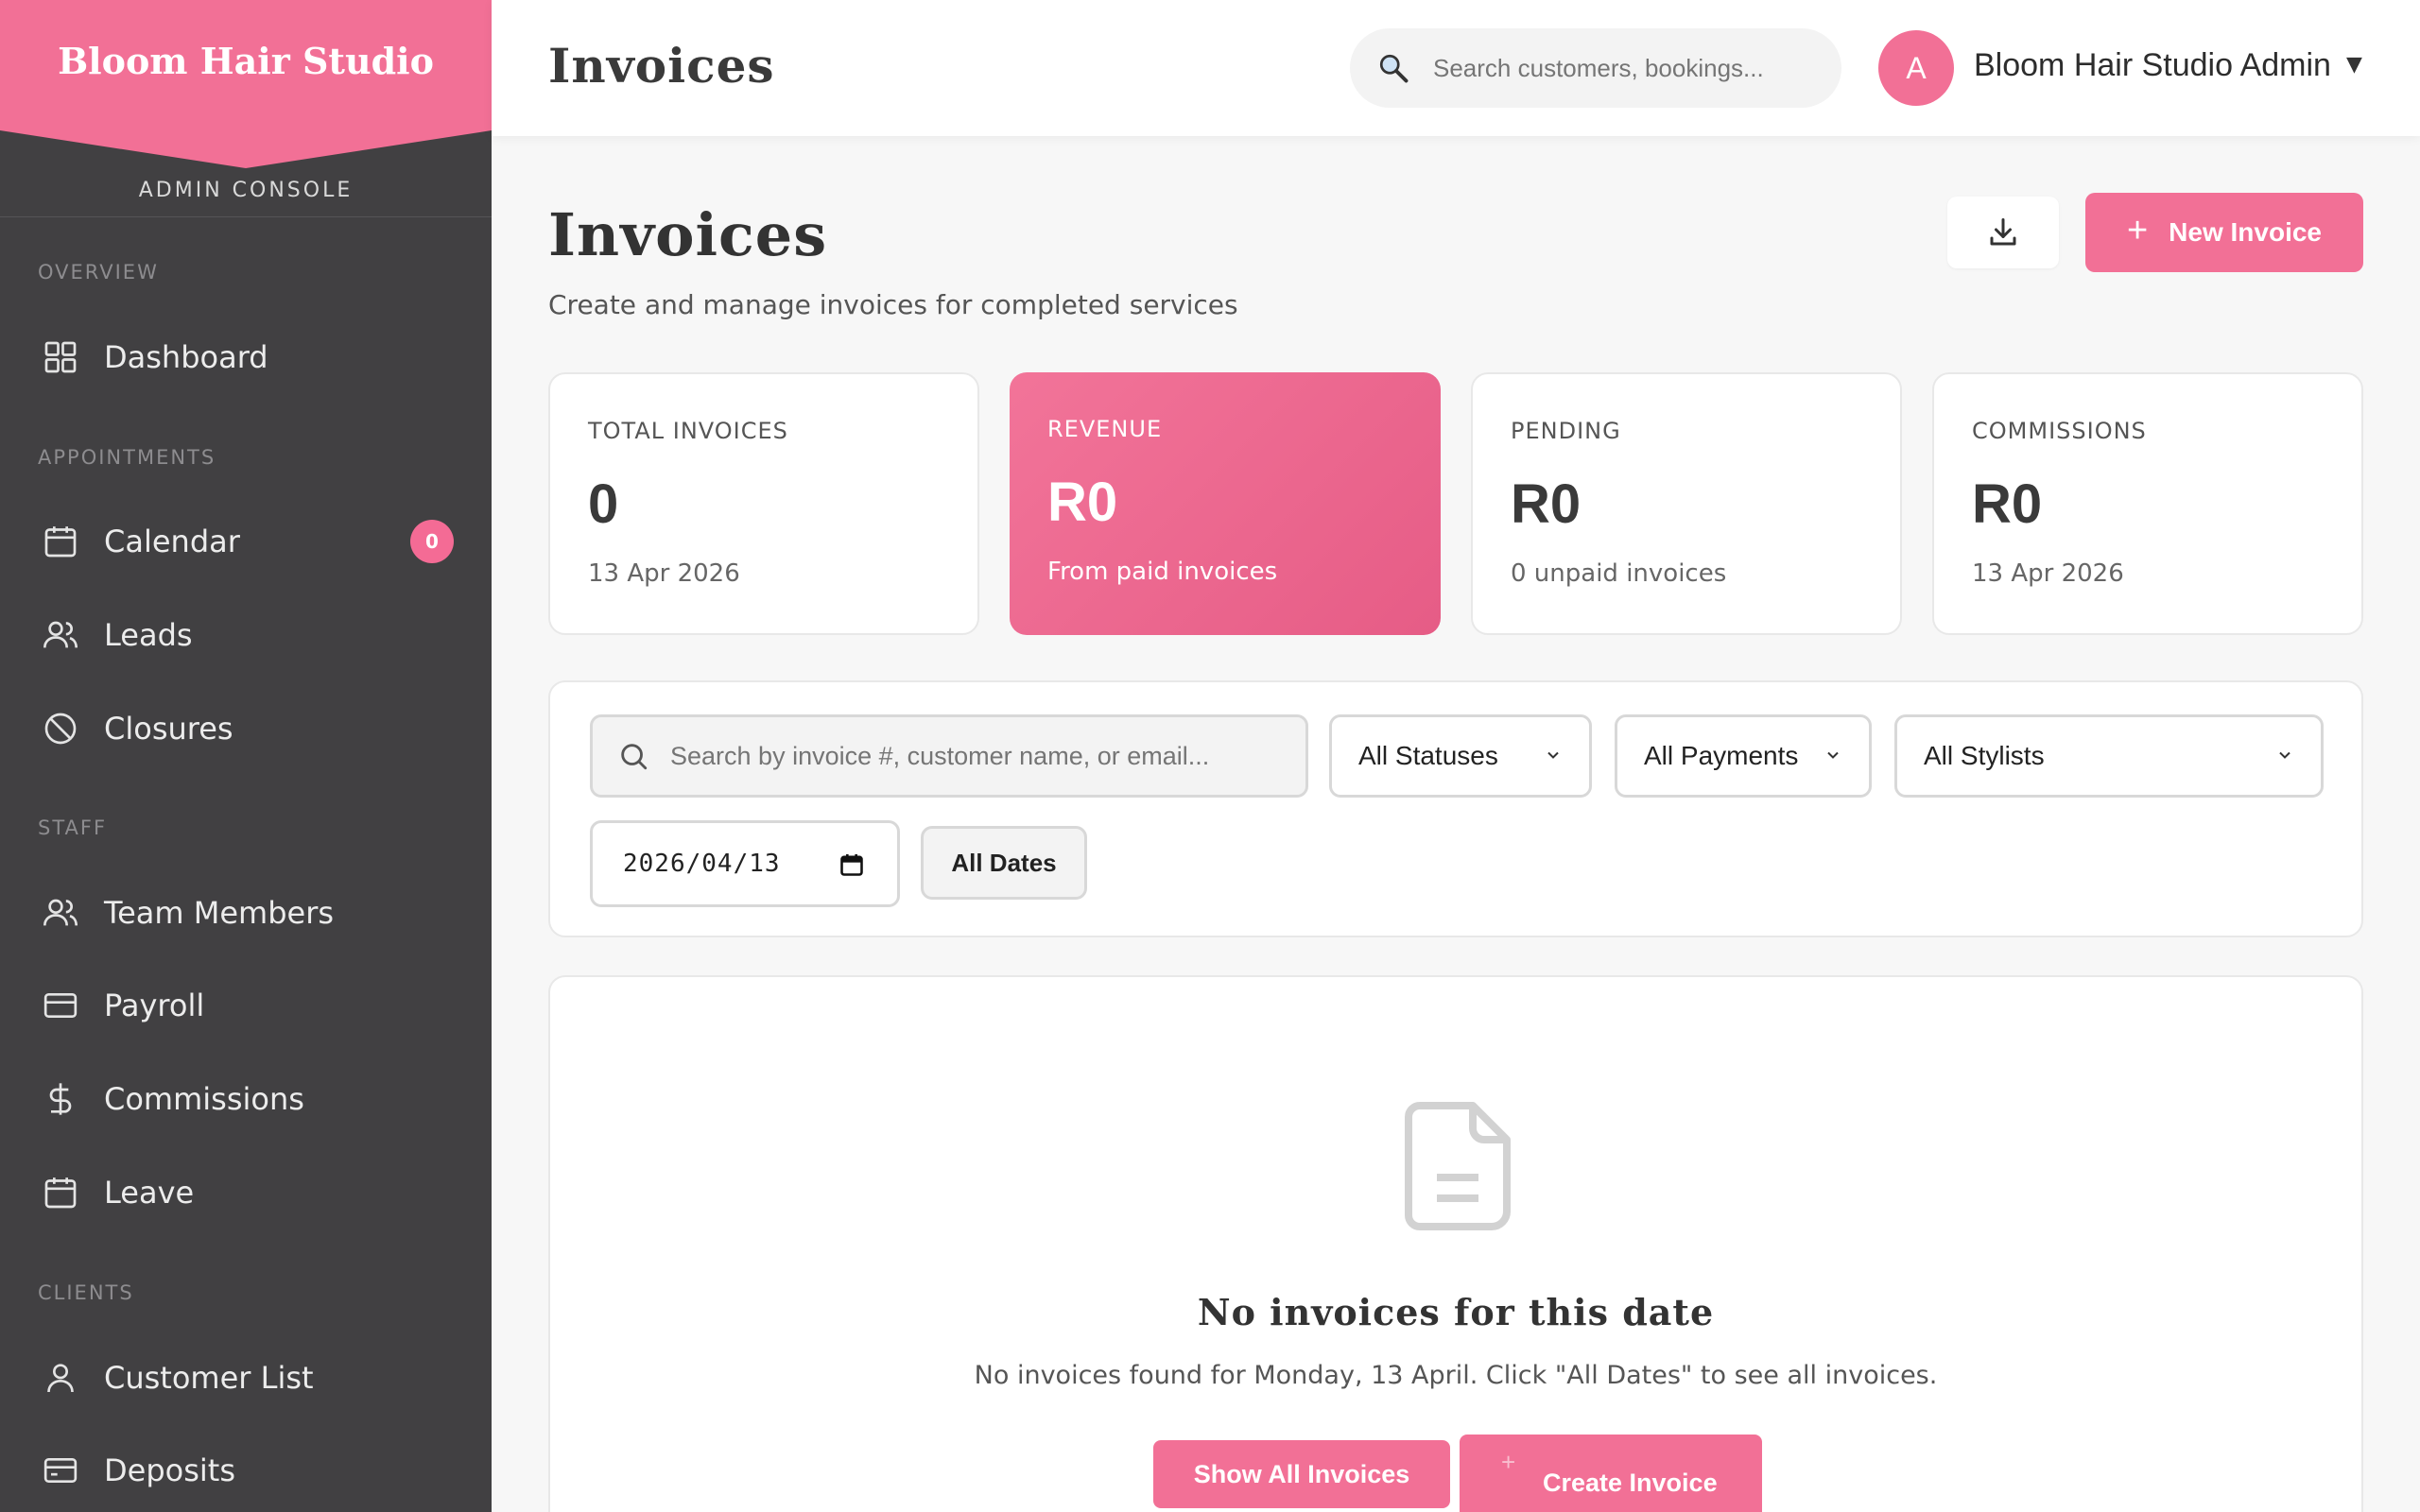  I want to click on sidebar-item-team-members: Team Members, so click(246, 913).